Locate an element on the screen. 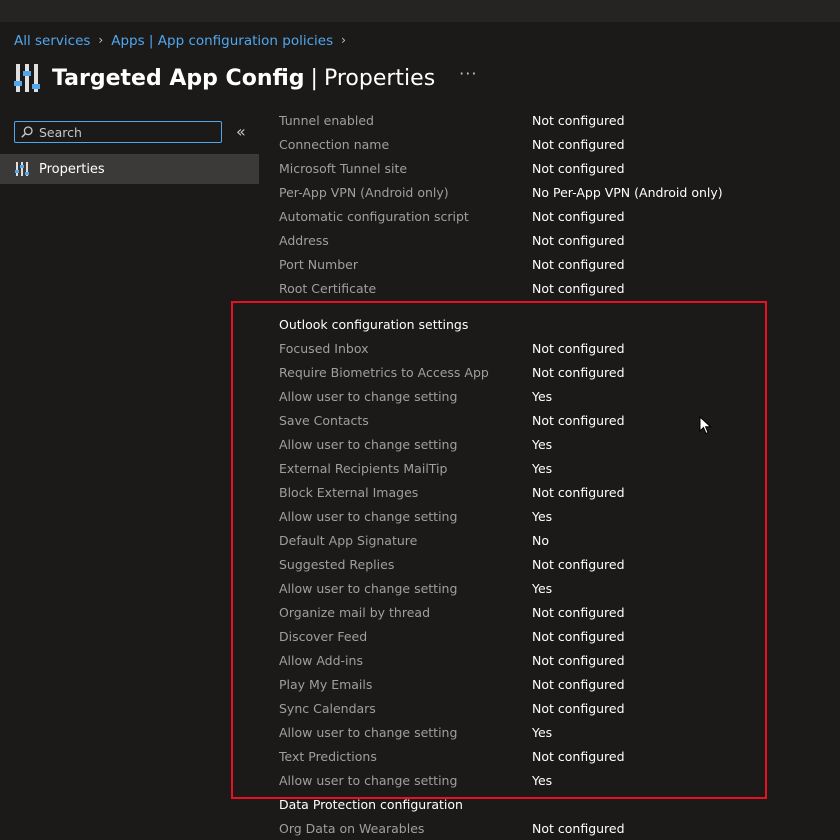 The width and height of the screenshot is (840, 840). property-label: Microsoft Tunnel site is located at coordinates (343, 168).